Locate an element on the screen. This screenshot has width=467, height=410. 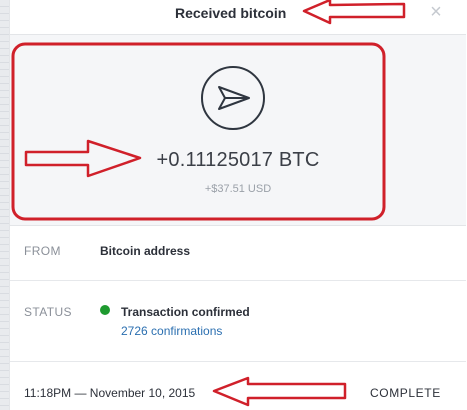
modal-header: Received bitcoin × is located at coordinates (238, 17).